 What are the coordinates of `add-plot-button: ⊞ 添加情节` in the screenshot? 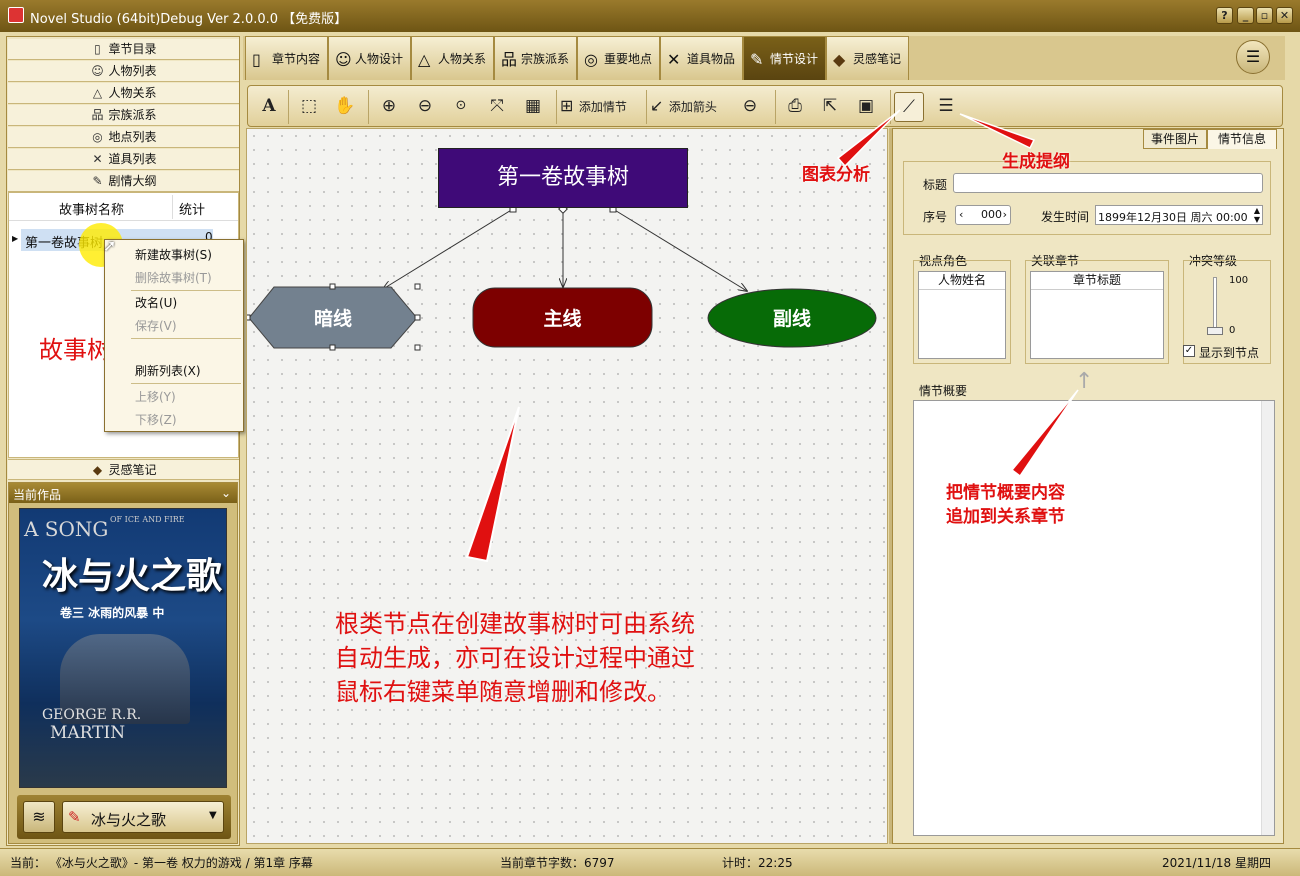 It's located at (602, 107).